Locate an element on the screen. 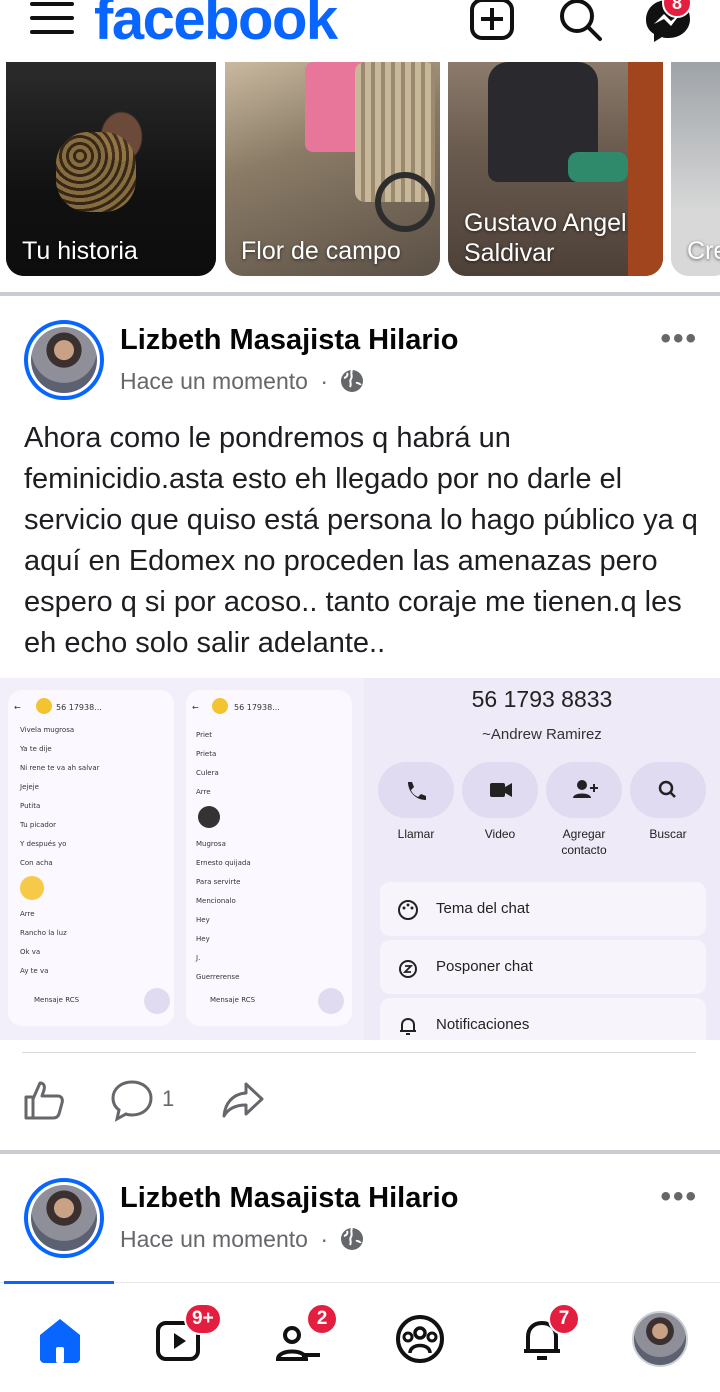 This screenshot has height=1392, width=720. search-icon is located at coordinates (580, 22).